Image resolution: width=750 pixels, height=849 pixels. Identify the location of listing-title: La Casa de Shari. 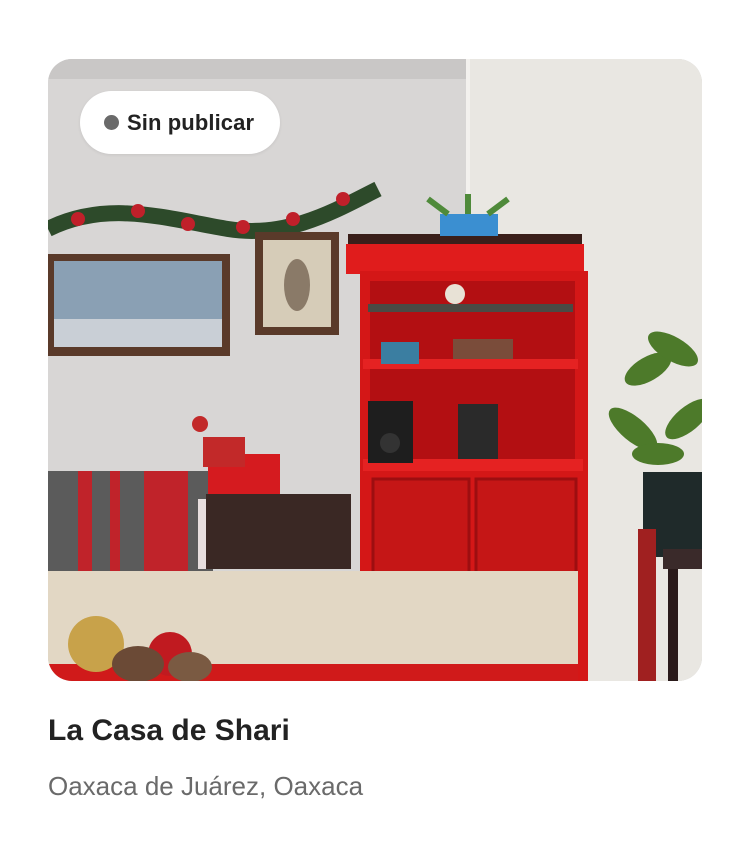
(169, 731).